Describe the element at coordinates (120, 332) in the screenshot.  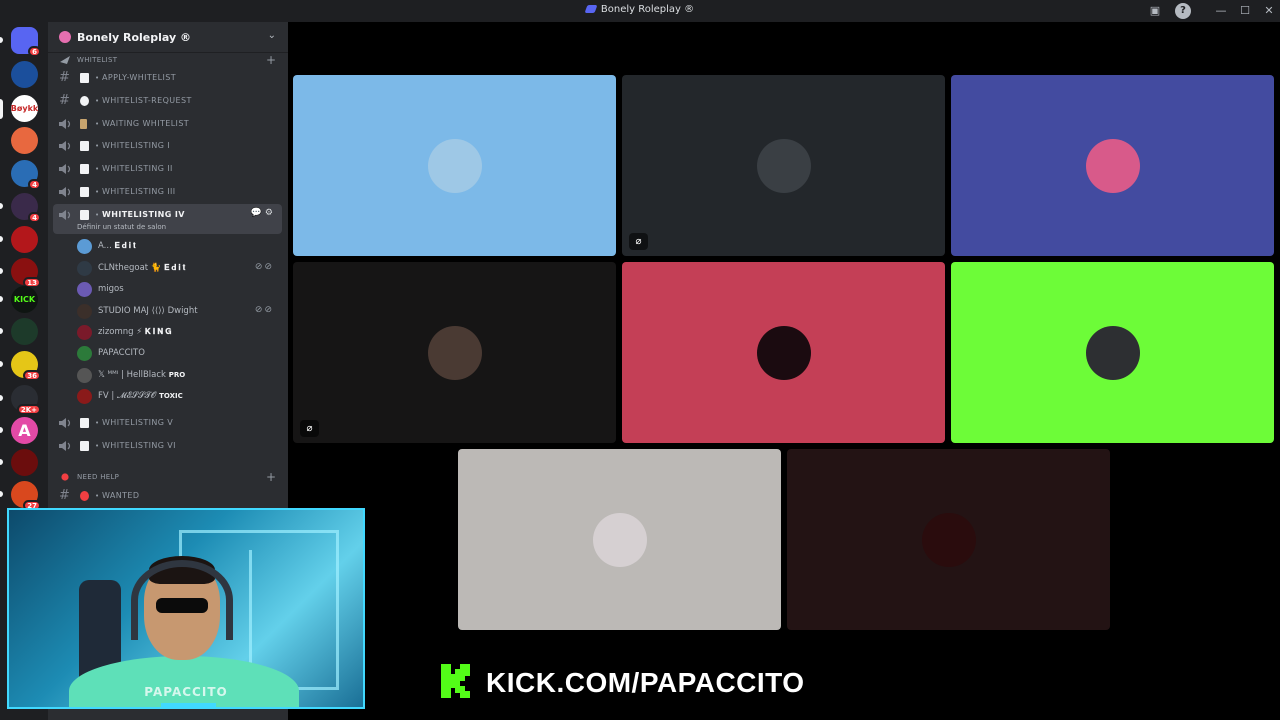
I see `voice-user-name: zizomng ⚡` at that location.